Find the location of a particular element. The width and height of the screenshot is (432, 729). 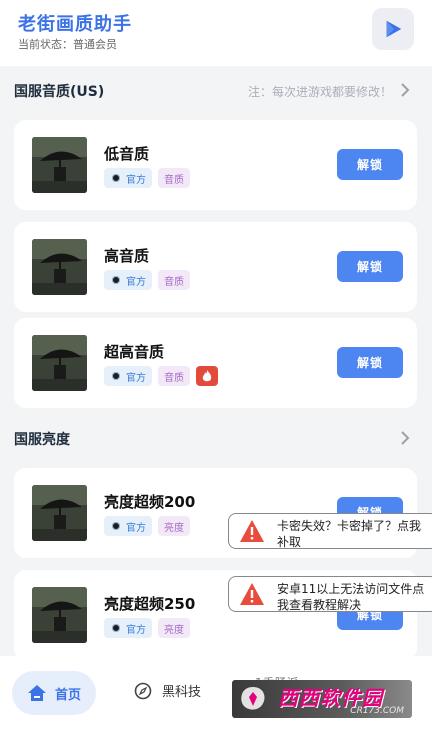

card-title: 亮度超频250 is located at coordinates (150, 604).